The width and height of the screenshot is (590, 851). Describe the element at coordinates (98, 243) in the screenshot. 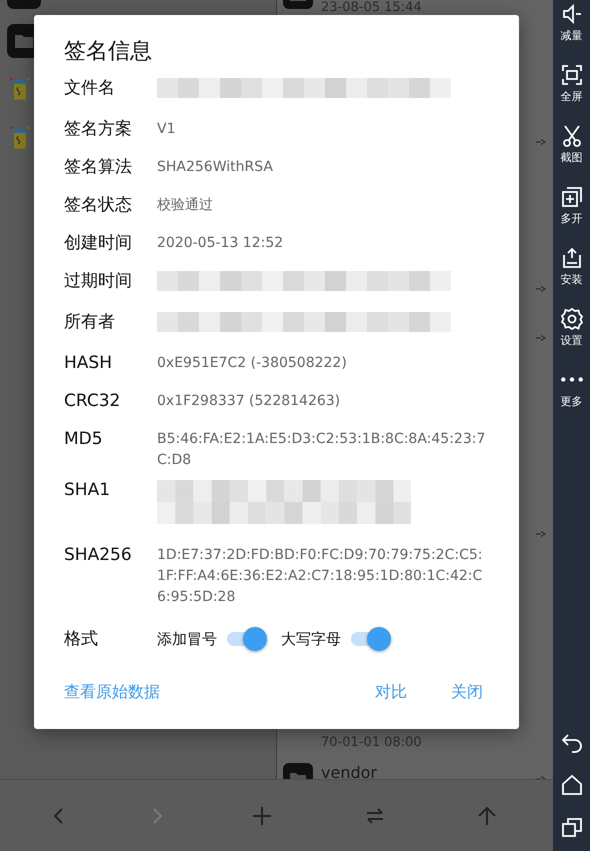

I see `field-label: 创建时间` at that location.